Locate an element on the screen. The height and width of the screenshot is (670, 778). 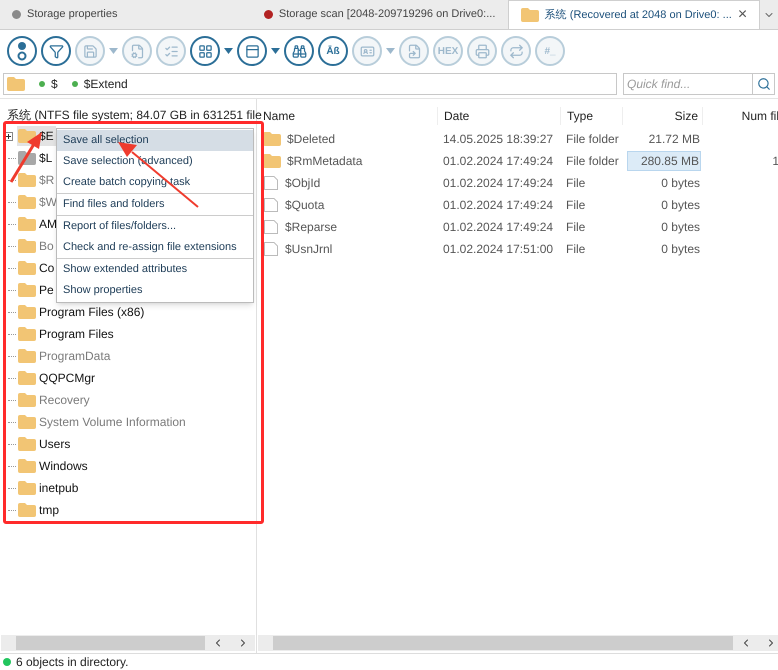
tree-item: inetpub is located at coordinates (48, 488).